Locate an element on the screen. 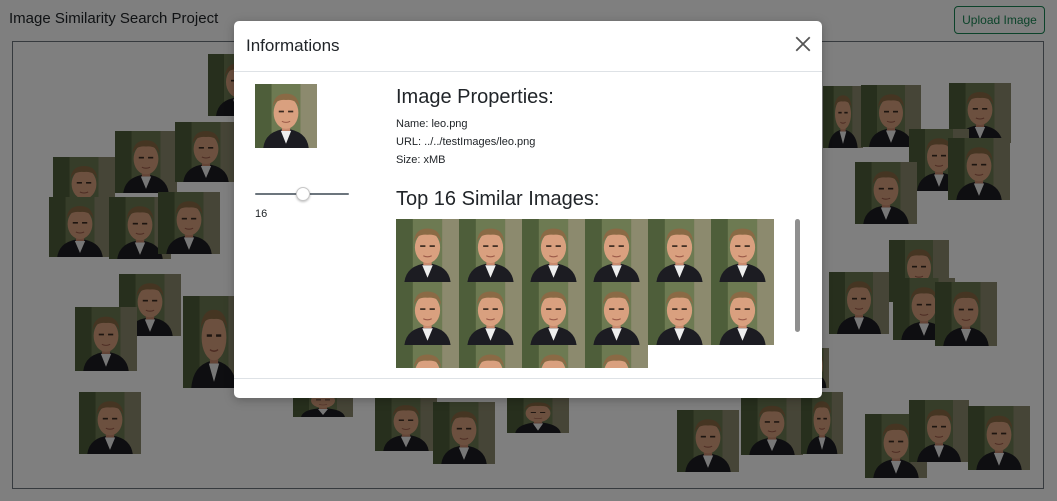 The height and width of the screenshot is (501, 1057). similar-images-grid is located at coordinates (585, 293).